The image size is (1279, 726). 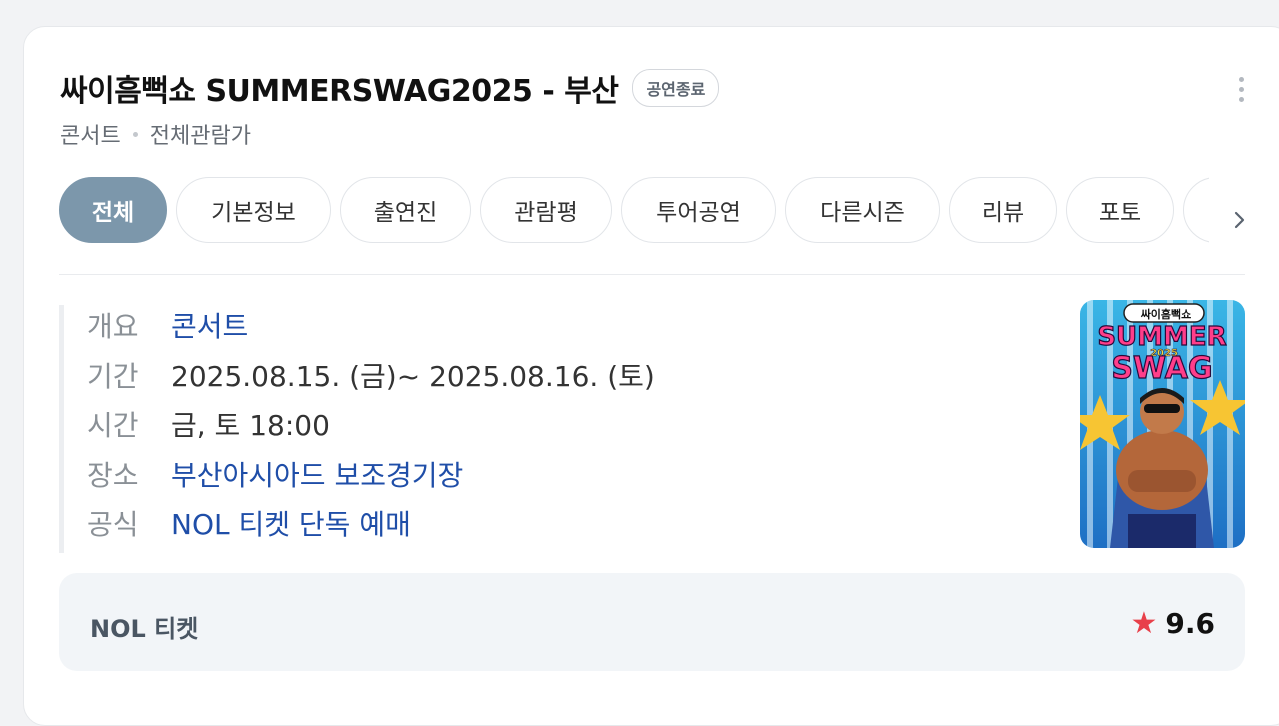 I want to click on info-row-official: 공식 NOL 티켓 단독 예매, so click(x=371, y=528).